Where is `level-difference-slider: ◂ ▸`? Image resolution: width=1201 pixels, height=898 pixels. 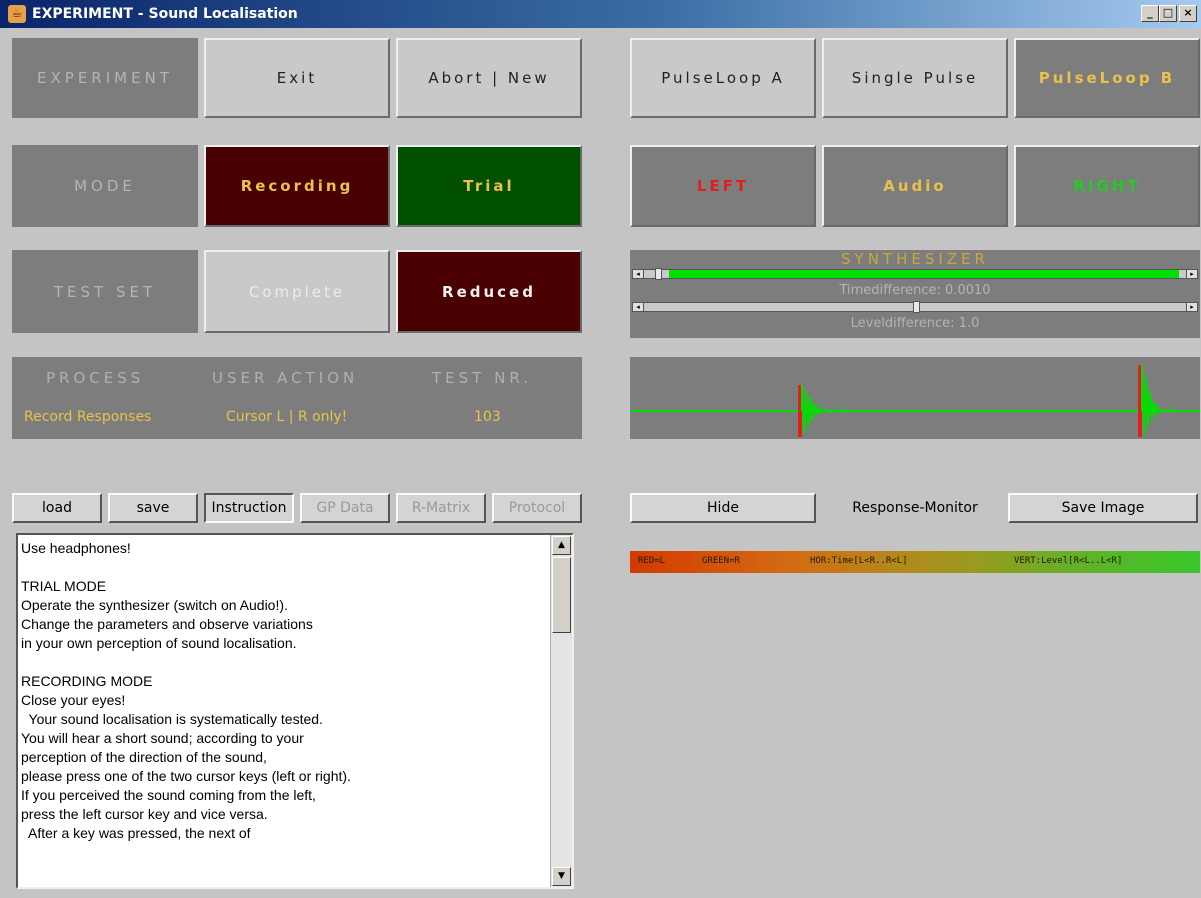 level-difference-slider: ◂ ▸ is located at coordinates (915, 307).